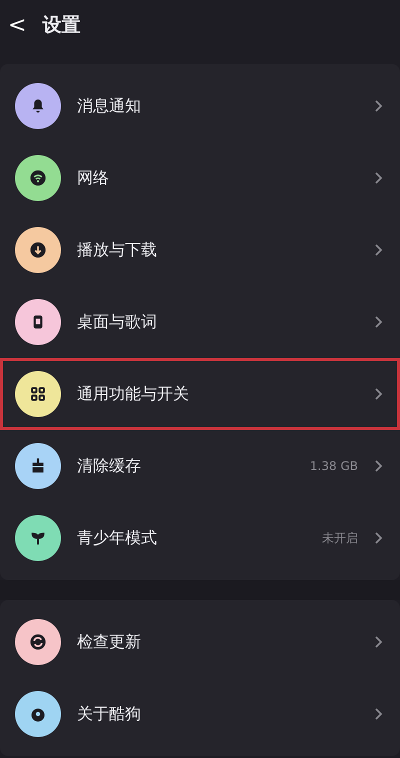 The width and height of the screenshot is (400, 758). Describe the element at coordinates (109, 106) in the screenshot. I see `setting-label: 消息通知` at that location.